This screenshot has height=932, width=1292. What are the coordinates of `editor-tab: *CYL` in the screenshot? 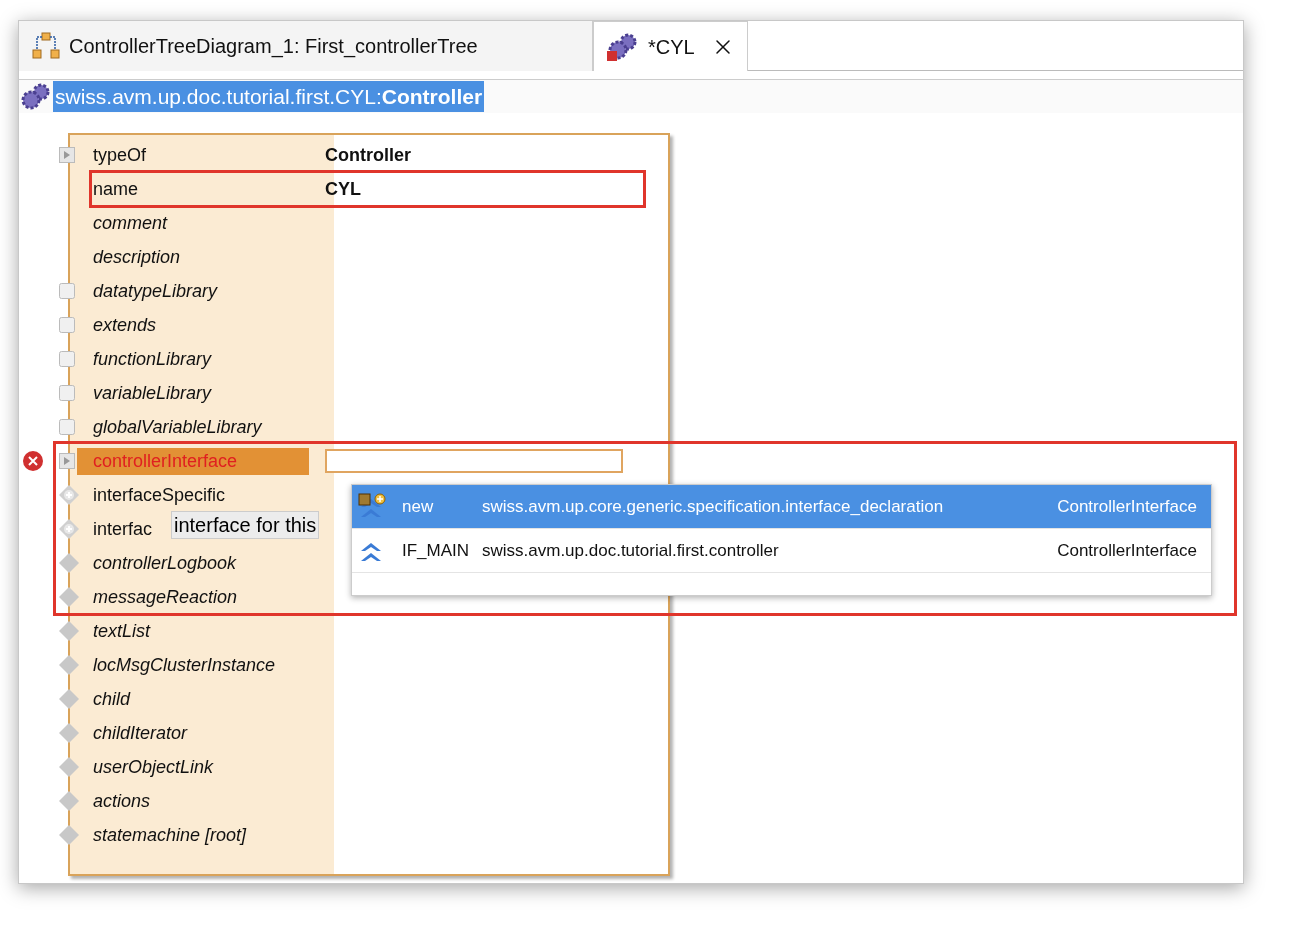 It's located at (670, 46).